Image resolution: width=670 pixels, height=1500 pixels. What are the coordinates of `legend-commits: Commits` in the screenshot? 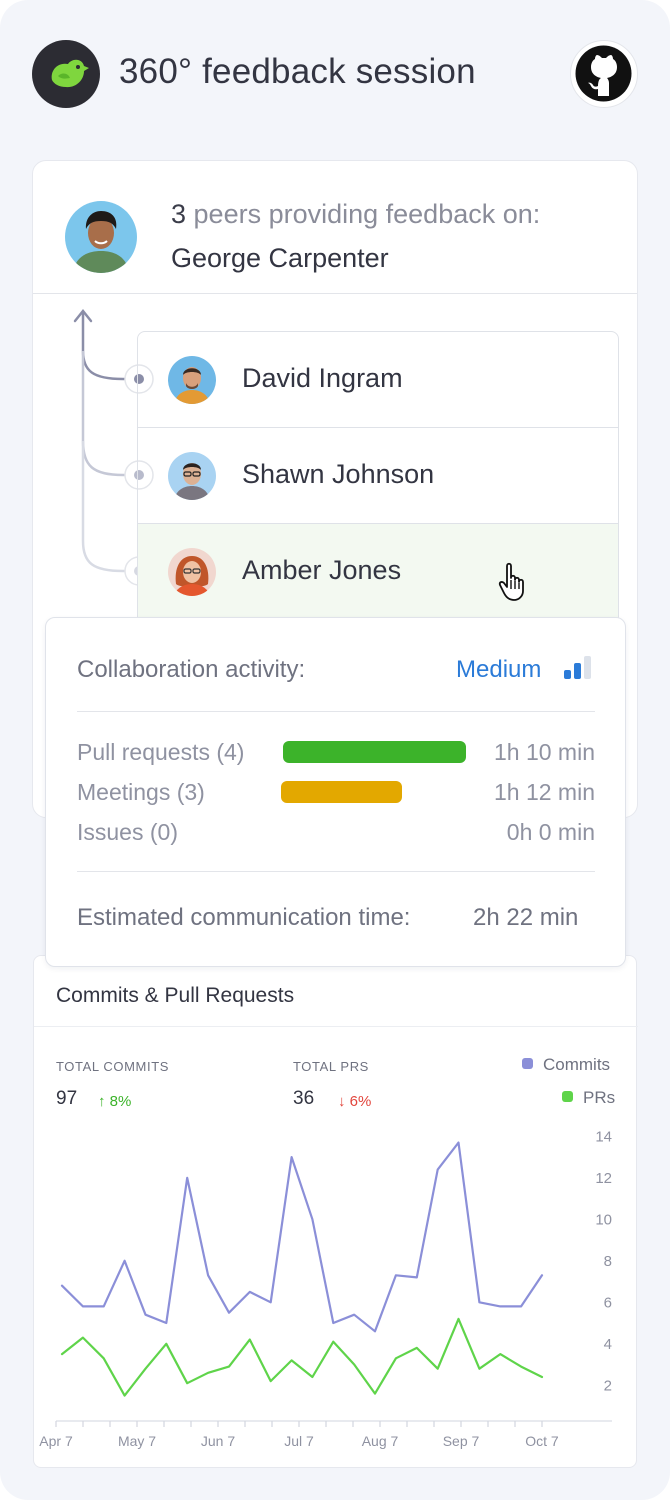 It's located at (566, 1065).